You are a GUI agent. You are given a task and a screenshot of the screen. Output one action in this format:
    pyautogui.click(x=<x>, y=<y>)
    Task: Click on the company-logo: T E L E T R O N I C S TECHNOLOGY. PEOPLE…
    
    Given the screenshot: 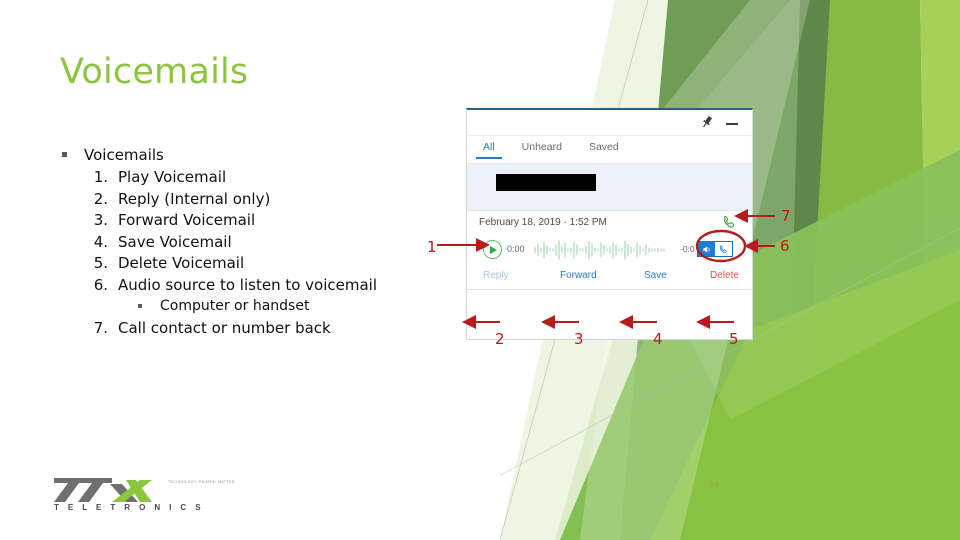 What is the action you would take?
    pyautogui.click(x=144, y=494)
    